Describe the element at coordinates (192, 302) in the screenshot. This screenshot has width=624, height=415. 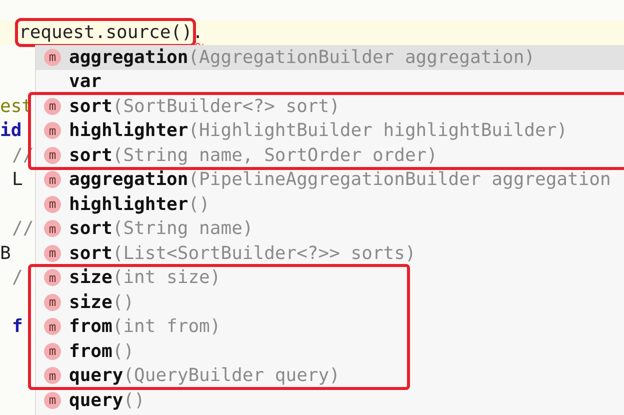
I see `completion-item: m size()` at that location.